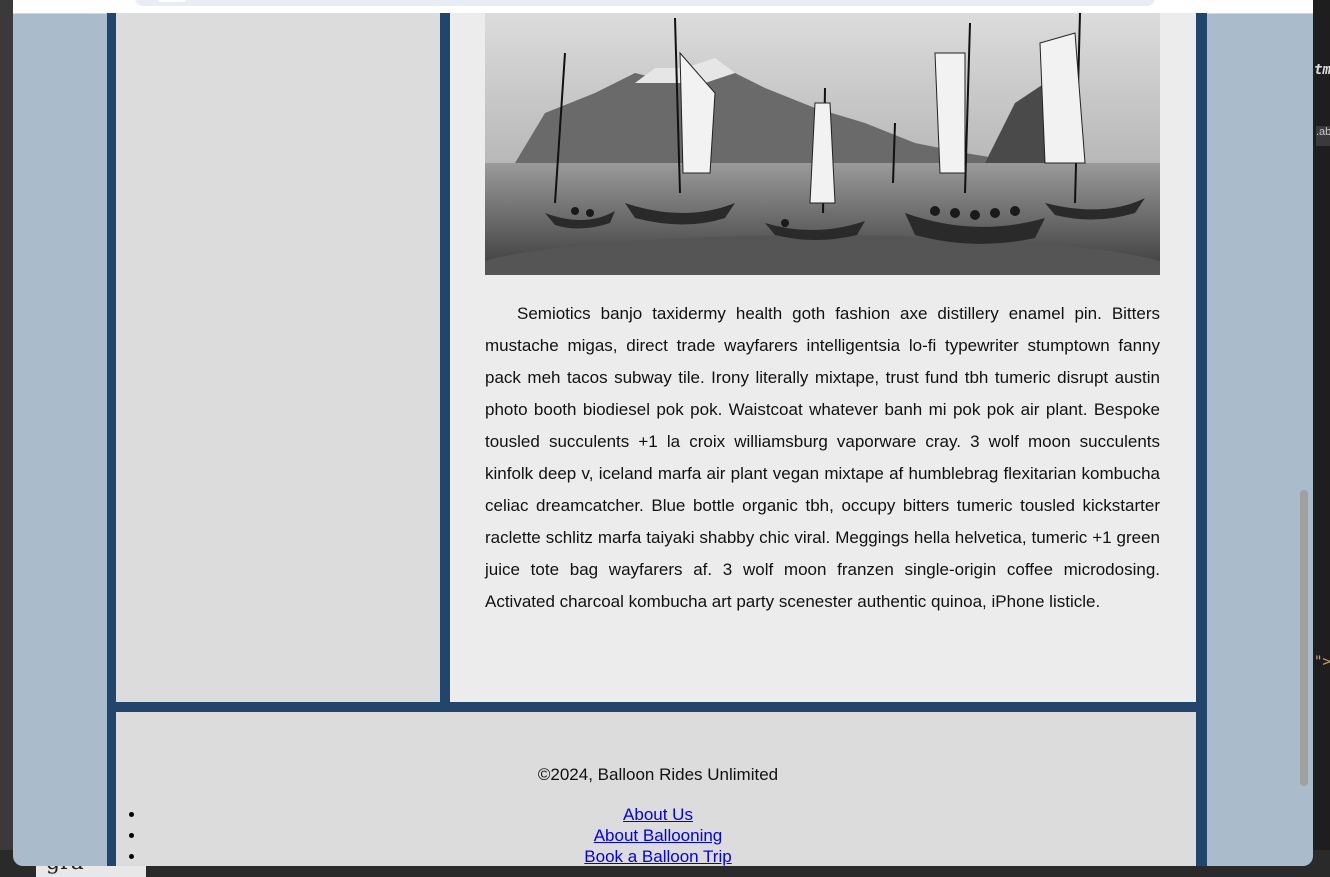 The image size is (1330, 877). I want to click on about-us-link: About Us, so click(658, 814).